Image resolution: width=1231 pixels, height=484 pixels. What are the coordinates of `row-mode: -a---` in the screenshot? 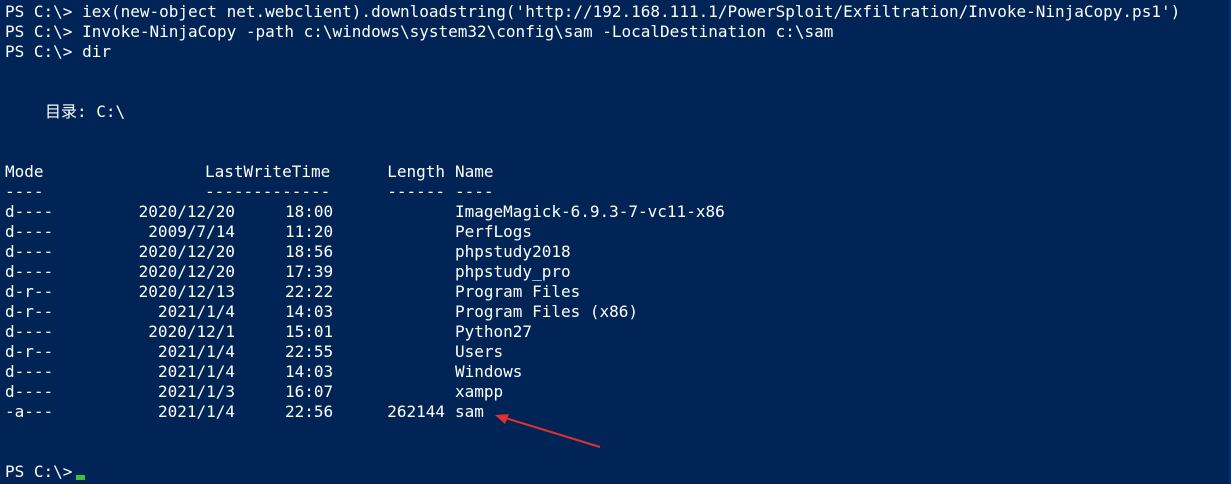 It's located at (29, 411).